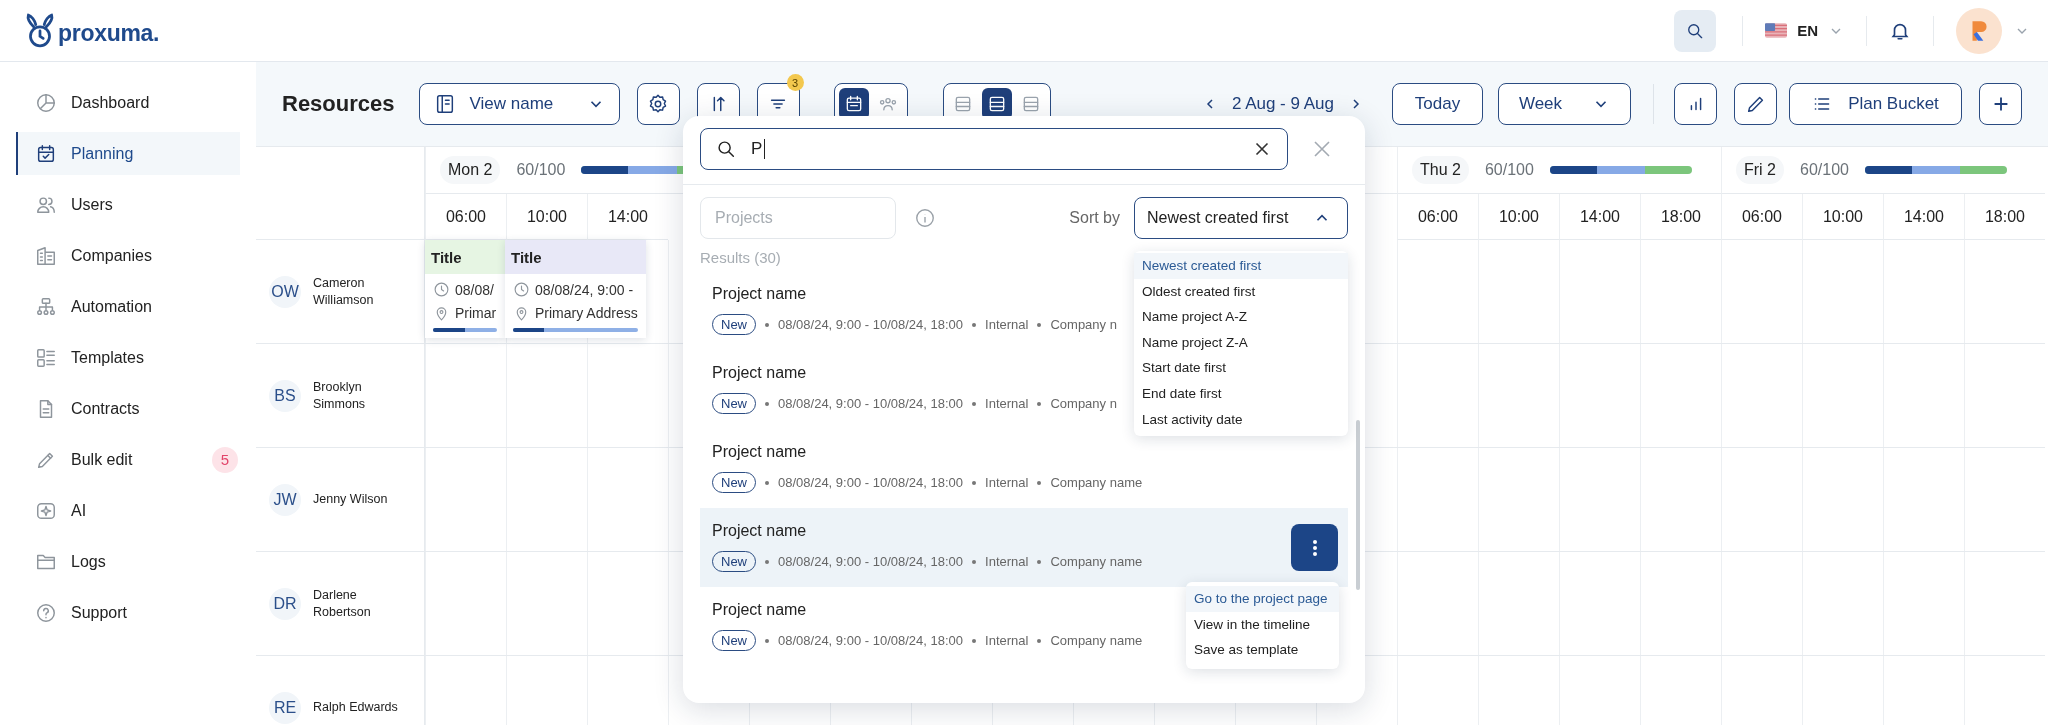 The image size is (2048, 725). I want to click on day-label: Fri 2, so click(1760, 170).